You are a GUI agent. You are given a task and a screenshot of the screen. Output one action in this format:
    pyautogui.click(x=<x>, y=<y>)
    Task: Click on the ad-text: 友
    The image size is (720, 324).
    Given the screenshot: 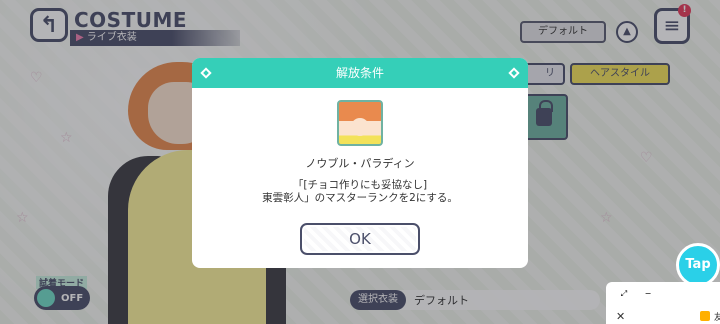 What is the action you would take?
    pyautogui.click(x=717, y=318)
    